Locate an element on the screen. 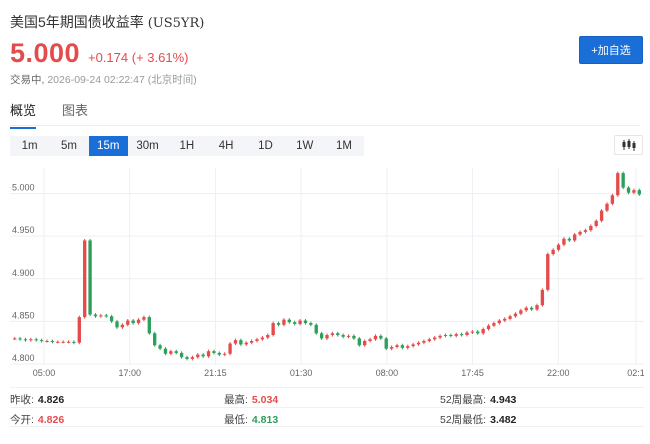 The image size is (650, 444). period-selector: 1m 5m 15m 30m 1H 4H 1D 1W 1M is located at coordinates (187, 146).